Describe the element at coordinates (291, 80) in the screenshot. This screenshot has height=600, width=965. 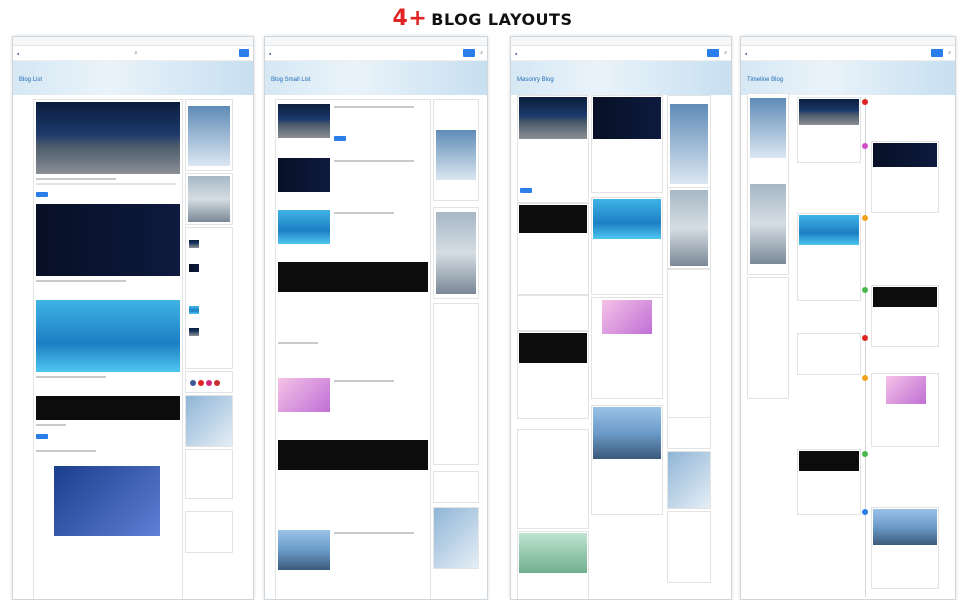
I see `page-title: Blog Small List` at that location.